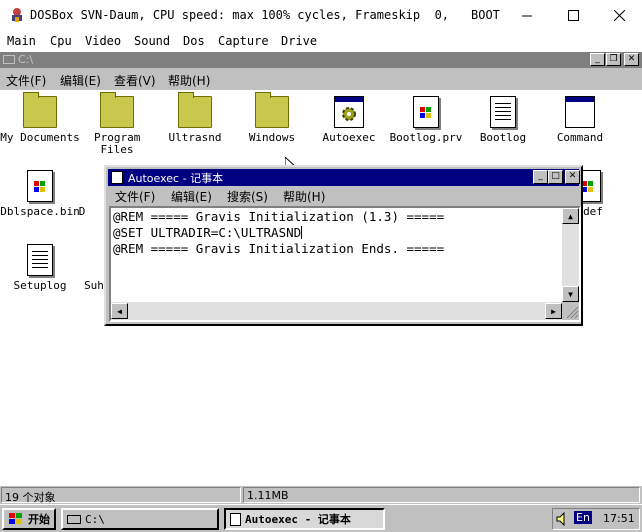  I want to click on minimize-icon: _, so click(597, 59).